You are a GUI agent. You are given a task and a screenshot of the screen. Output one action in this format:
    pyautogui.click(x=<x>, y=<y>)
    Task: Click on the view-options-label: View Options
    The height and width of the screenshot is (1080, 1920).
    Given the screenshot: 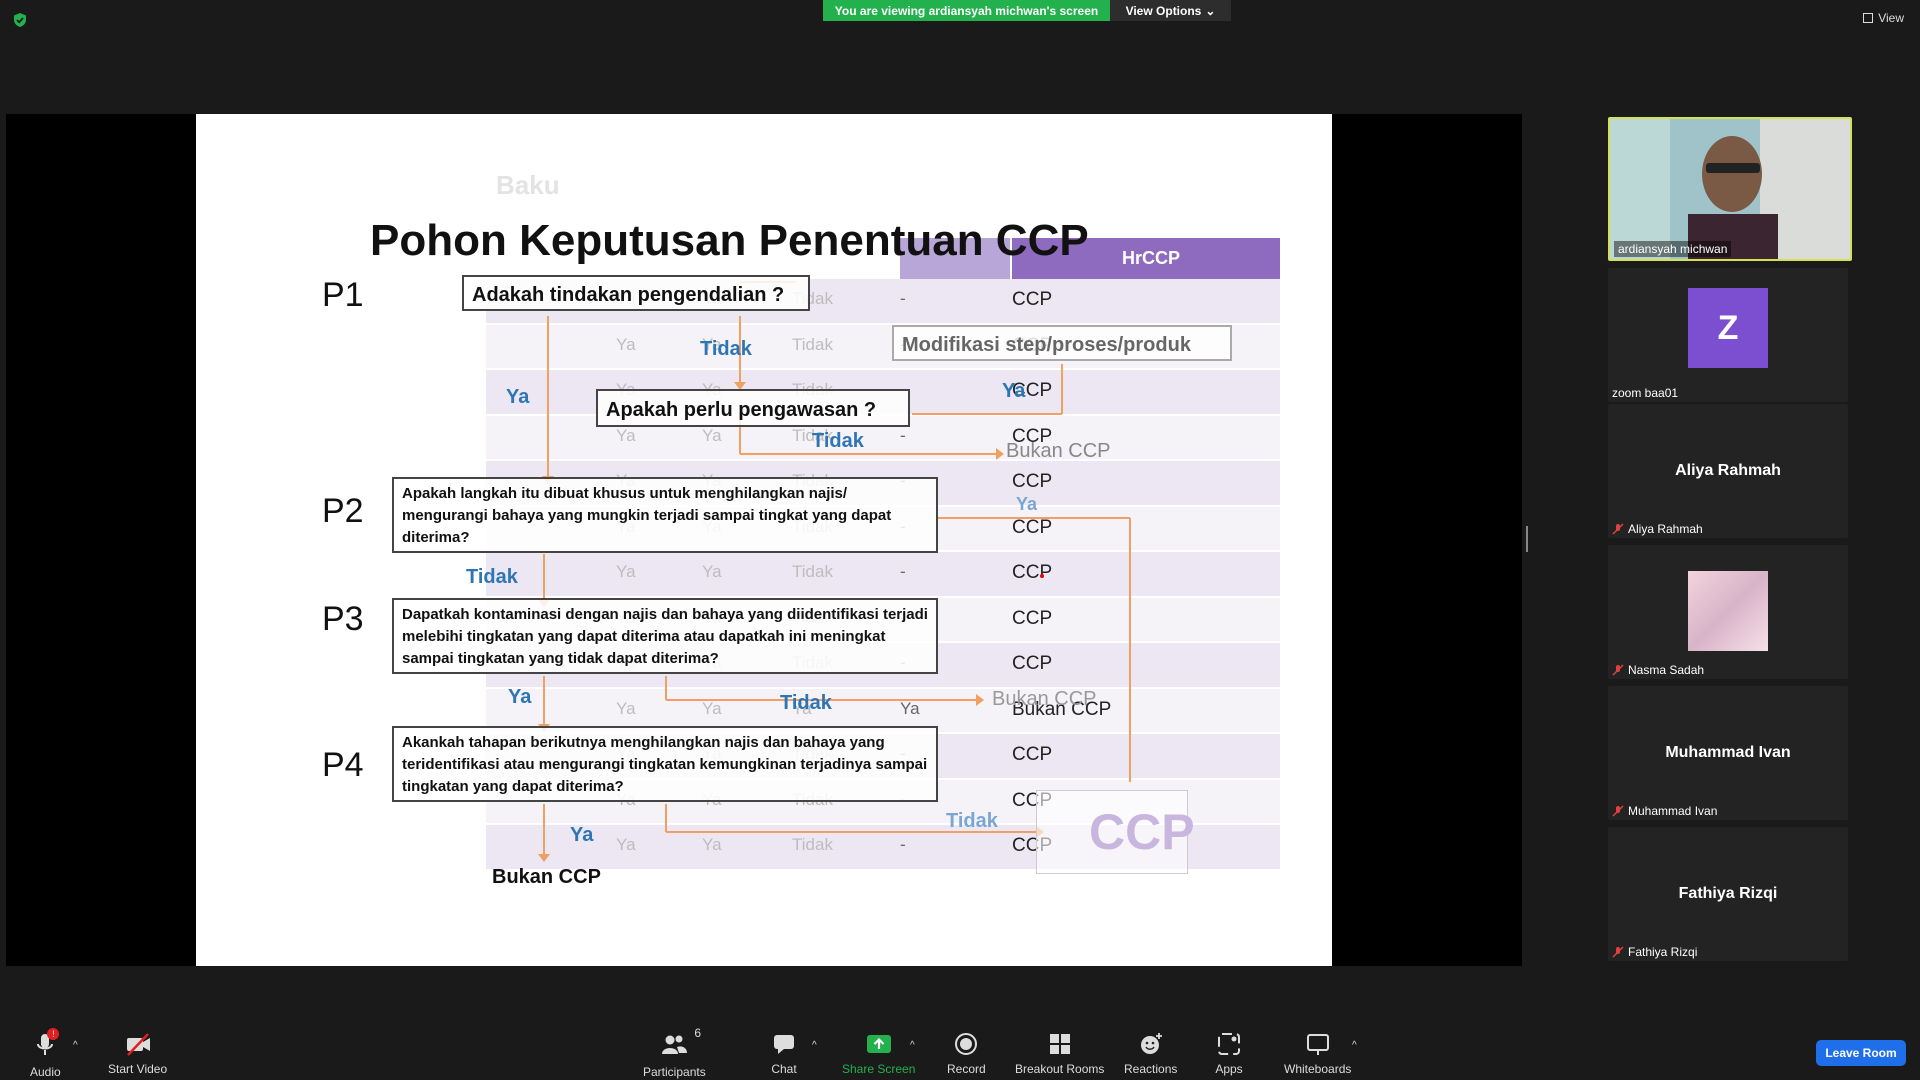 What is the action you would take?
    pyautogui.click(x=1163, y=10)
    